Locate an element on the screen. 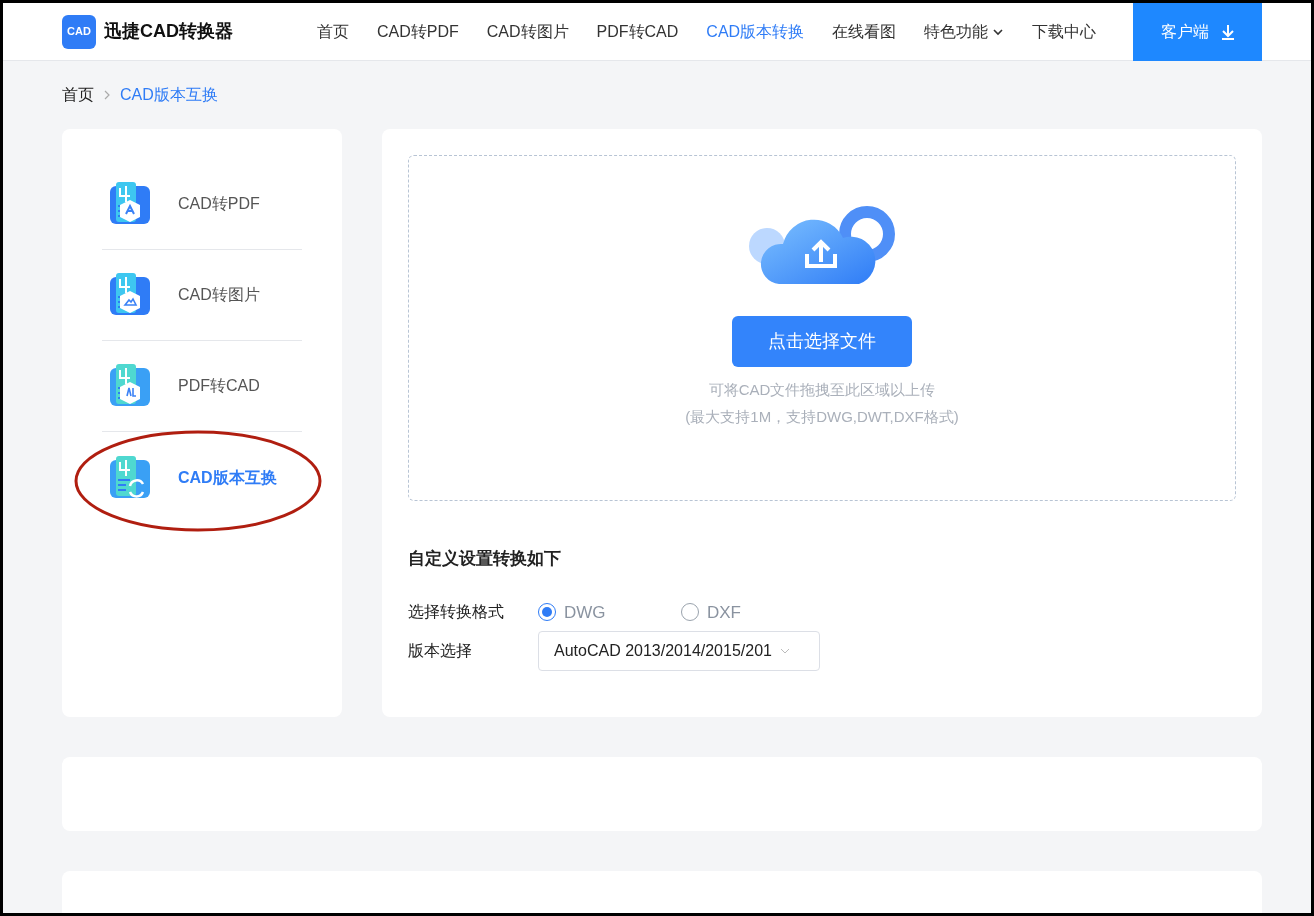 This screenshot has height=916, width=1314. nav-link: 下载中心 is located at coordinates (1064, 31).